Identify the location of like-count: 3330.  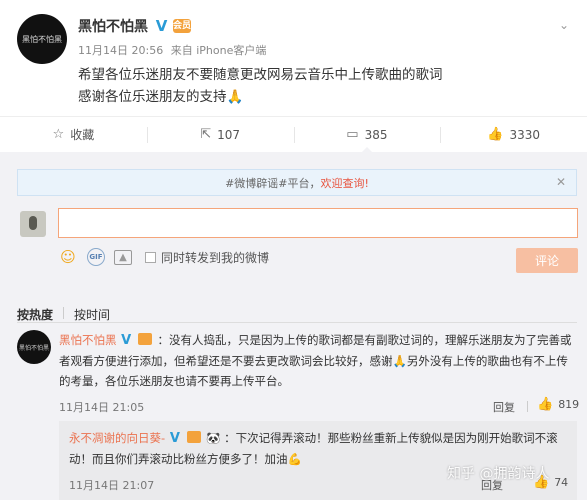
(524, 134).